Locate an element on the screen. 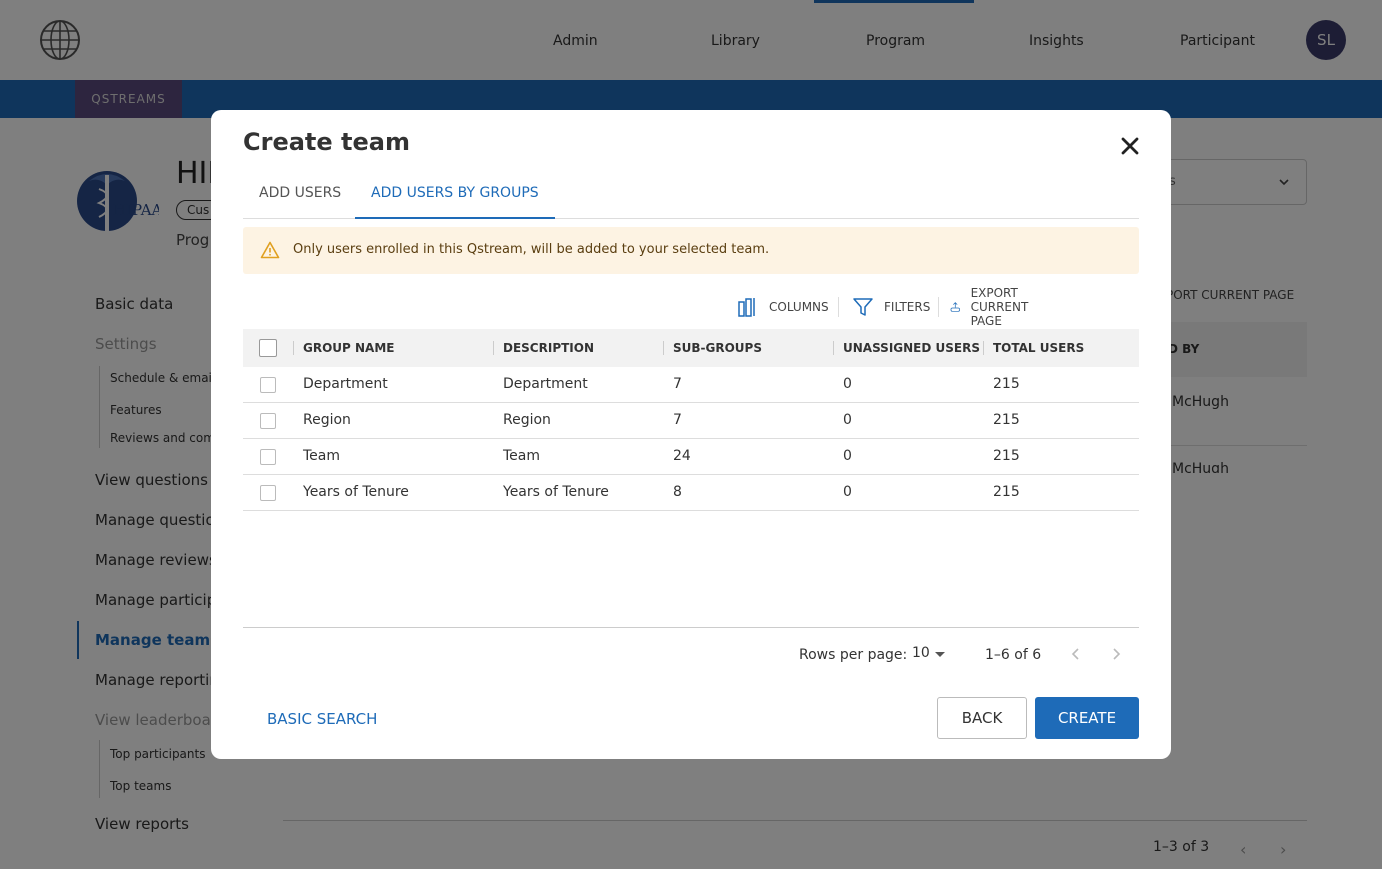 This screenshot has width=1382, height=869. filters-label: FILTERS is located at coordinates (907, 307).